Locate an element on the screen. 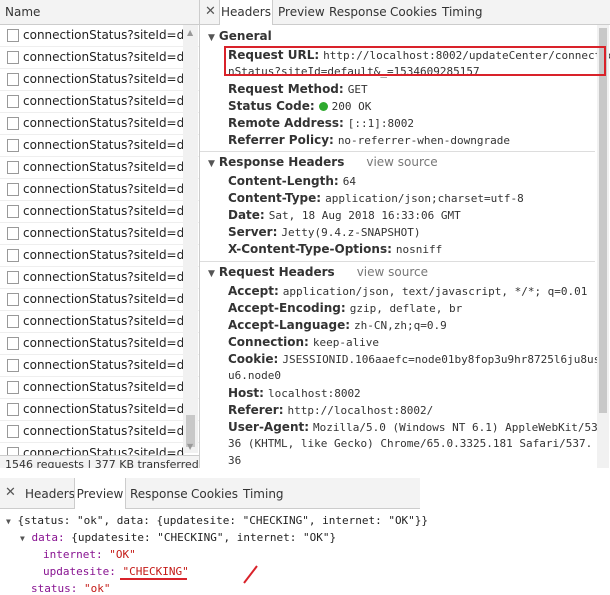 The image size is (610, 595). request-url-highlight-box is located at coordinates (415, 61).